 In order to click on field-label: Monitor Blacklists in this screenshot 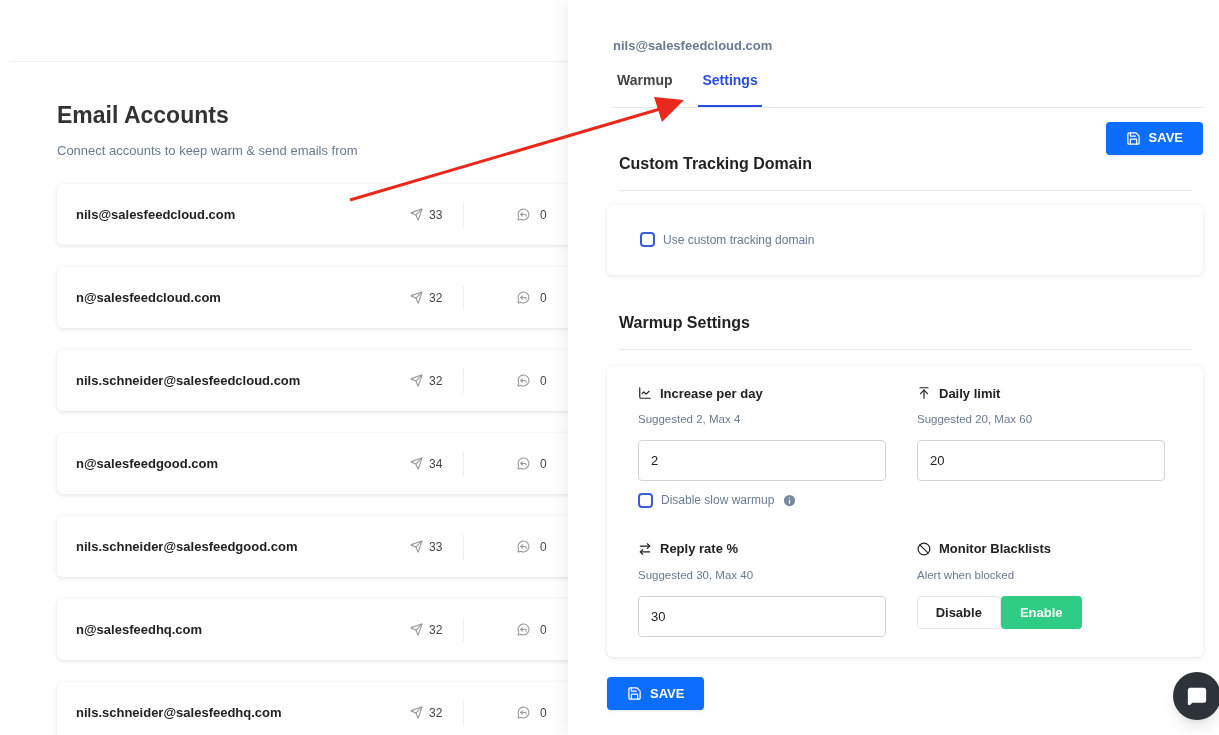, I will do `click(995, 549)`.